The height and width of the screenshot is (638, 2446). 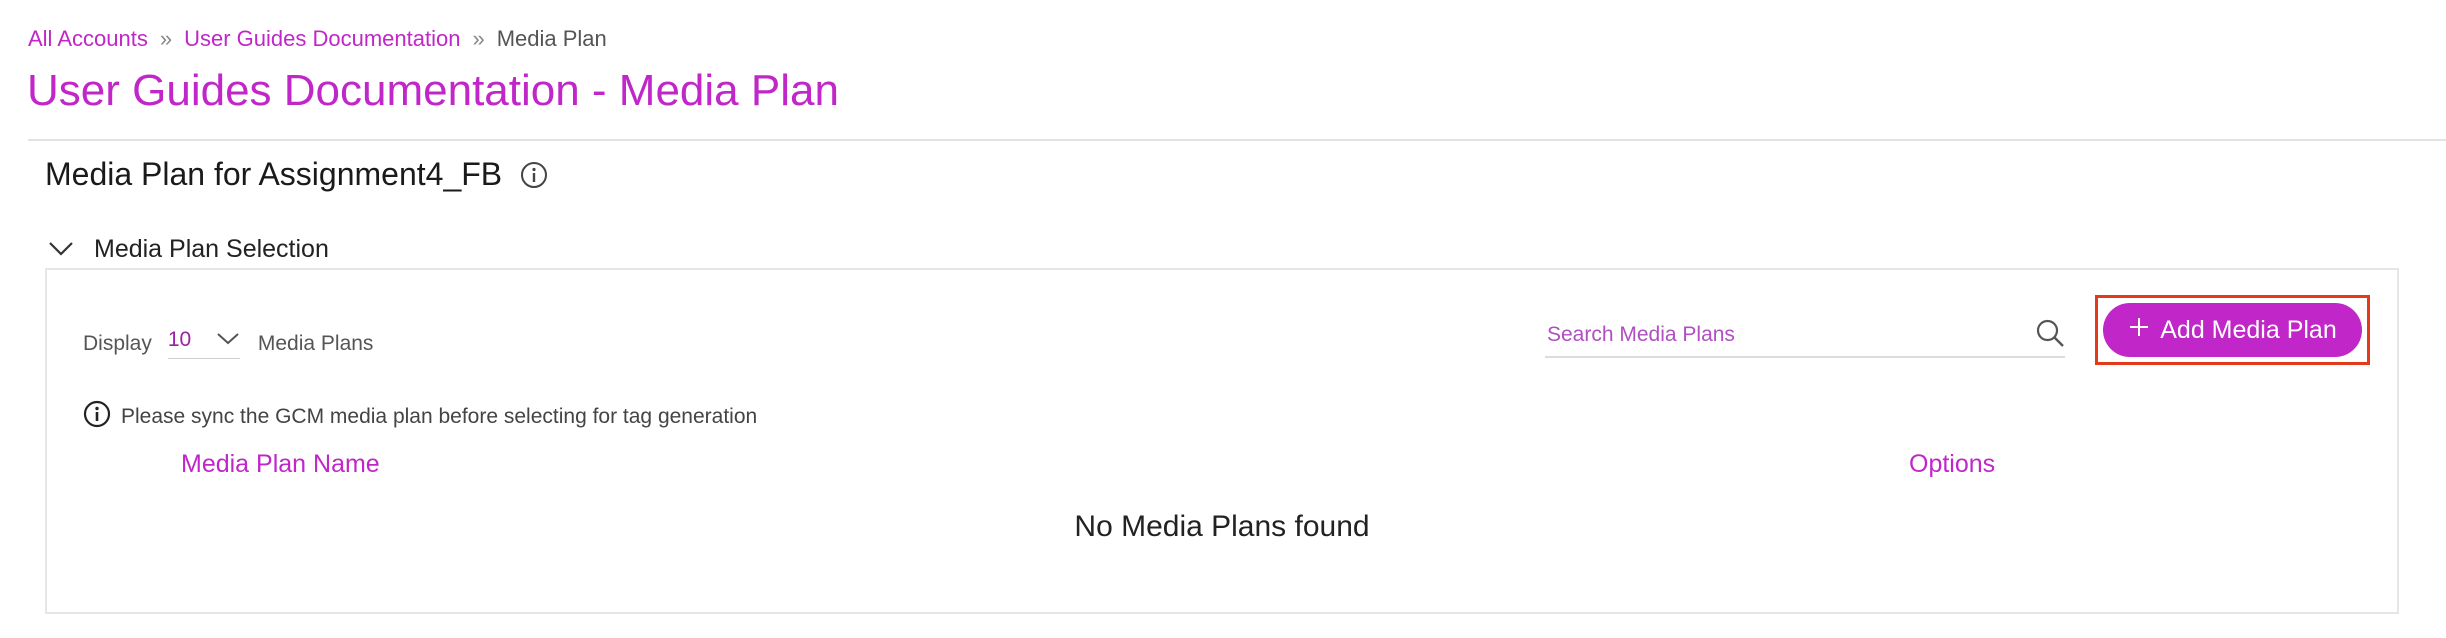 I want to click on column-header-media-plan-name: Media Plan Name, so click(x=280, y=464).